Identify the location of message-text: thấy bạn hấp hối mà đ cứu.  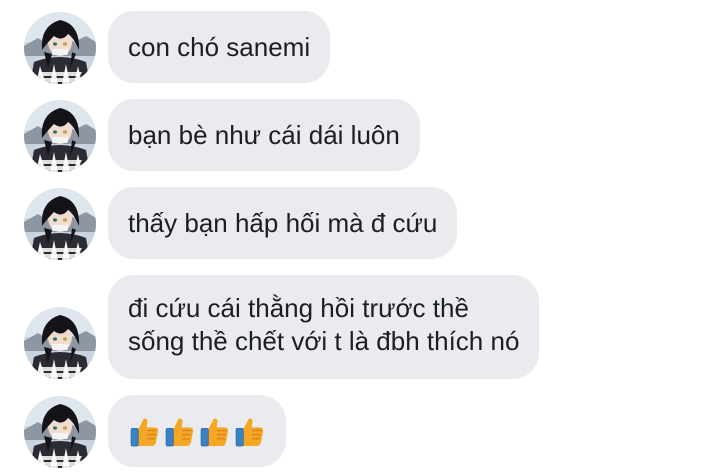
(283, 222).